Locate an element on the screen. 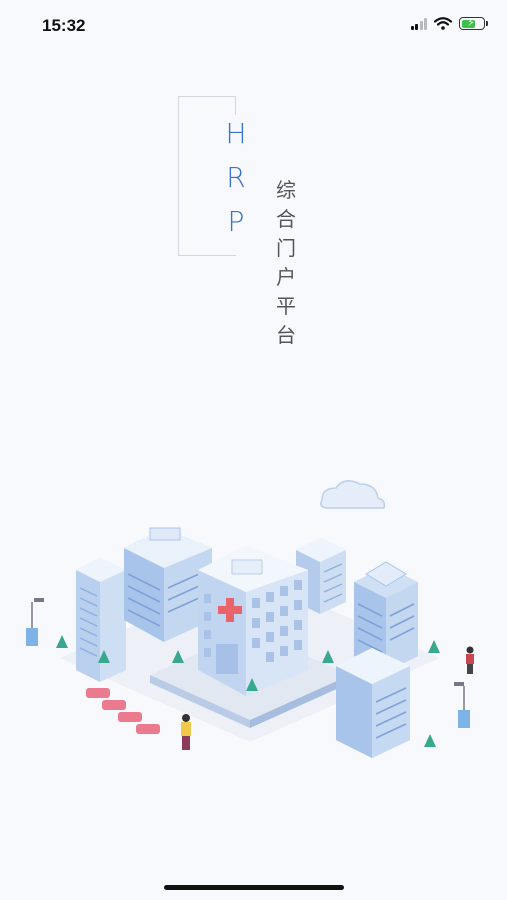 The image size is (507, 900). subtitle-char: 平 is located at coordinates (286, 306).